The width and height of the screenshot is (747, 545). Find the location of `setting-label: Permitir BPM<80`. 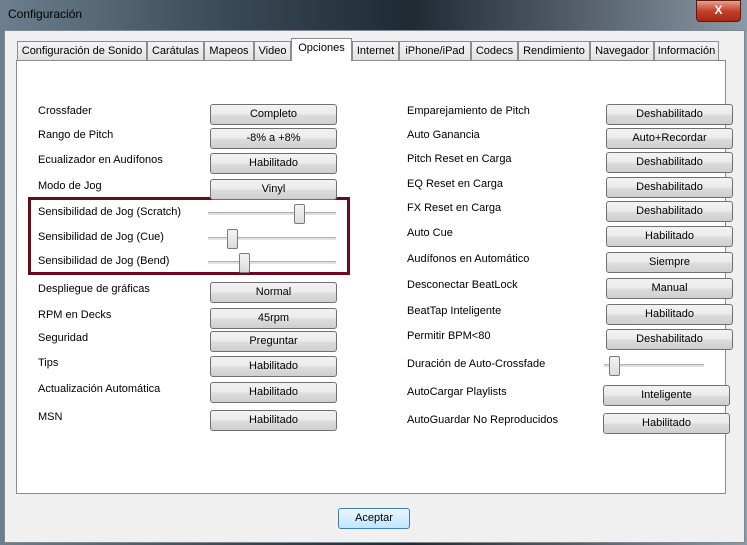

setting-label: Permitir BPM<80 is located at coordinates (449, 336).